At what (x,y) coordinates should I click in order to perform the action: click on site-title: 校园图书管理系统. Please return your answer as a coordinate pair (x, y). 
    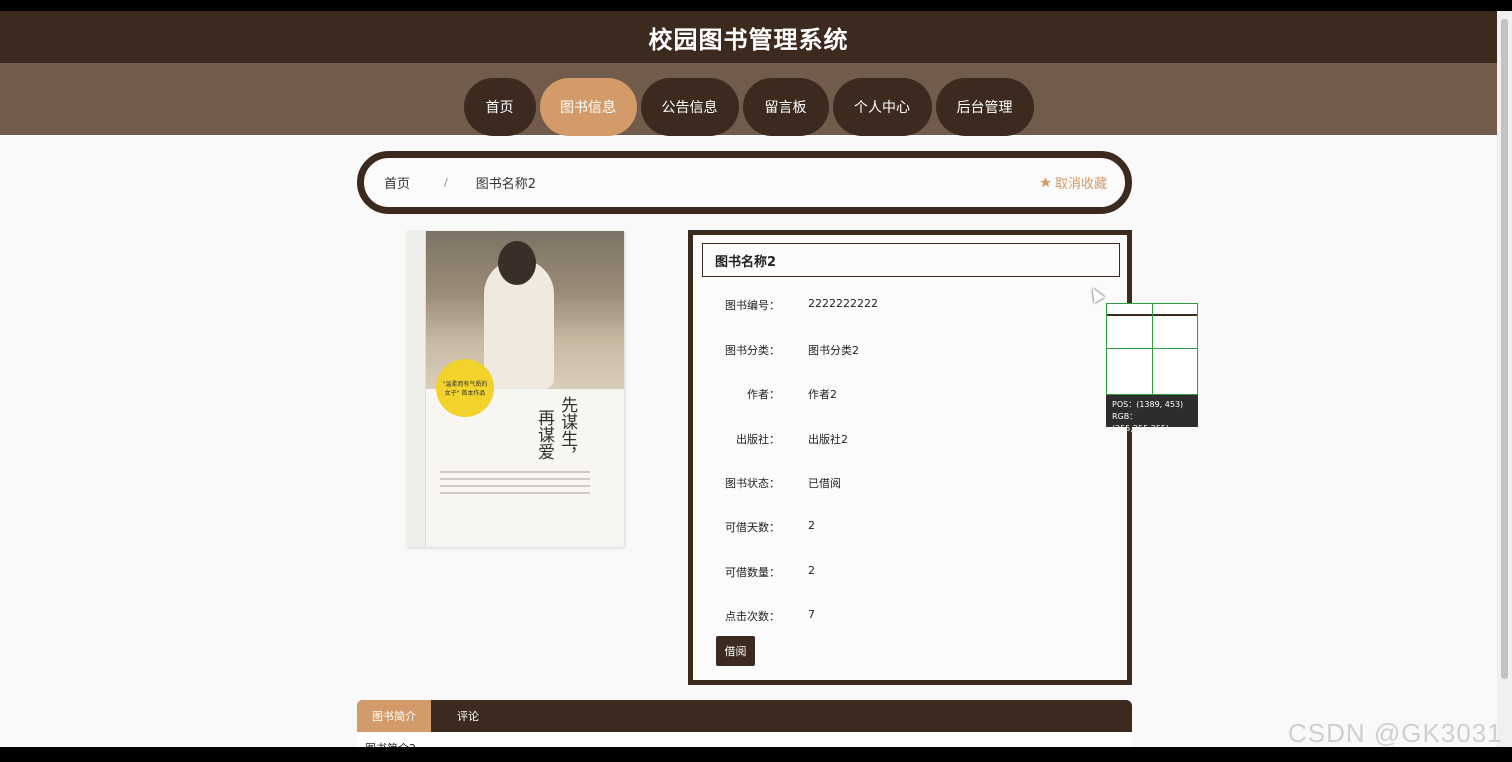
    Looking at the image, I should click on (748, 39).